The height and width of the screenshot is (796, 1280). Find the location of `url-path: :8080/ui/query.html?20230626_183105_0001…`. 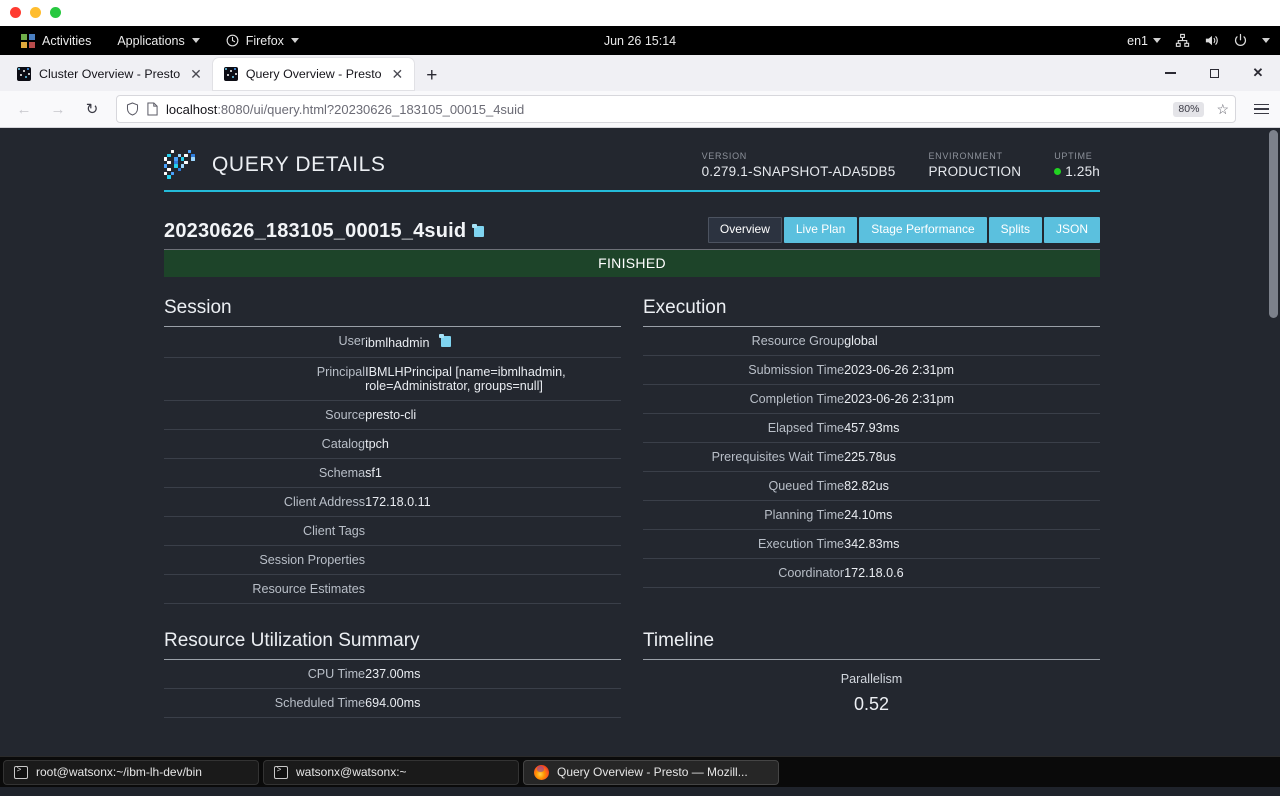

url-path: :8080/ui/query.html?20230626_183105_0001… is located at coordinates (371, 109).